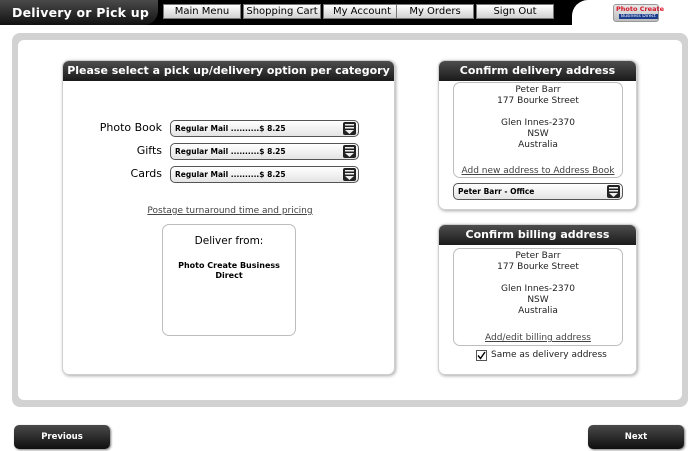  What do you see at coordinates (538, 145) in the screenshot?
I see `delivery-address-line: Australia` at bounding box center [538, 145].